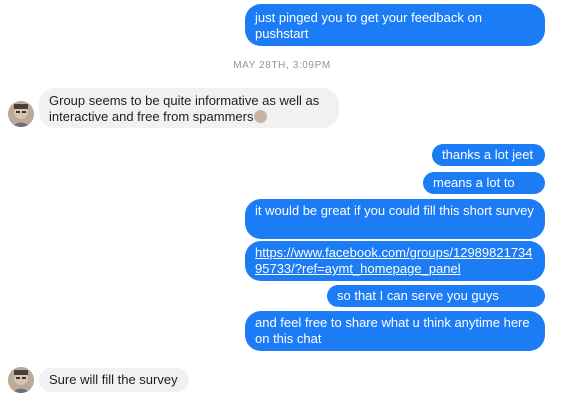 Image resolution: width=564 pixels, height=406 pixels. Describe the element at coordinates (436, 302) in the screenshot. I see `message-outgoing: so that I can serve you guys better` at that location.